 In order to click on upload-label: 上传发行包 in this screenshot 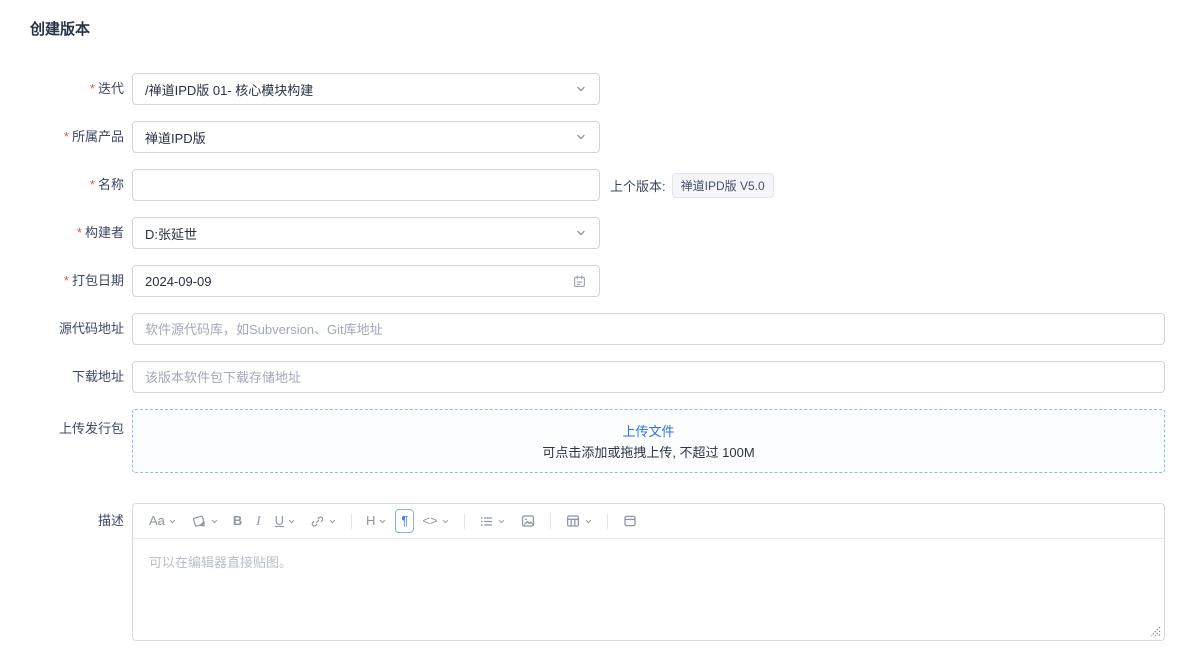, I will do `click(91, 428)`.